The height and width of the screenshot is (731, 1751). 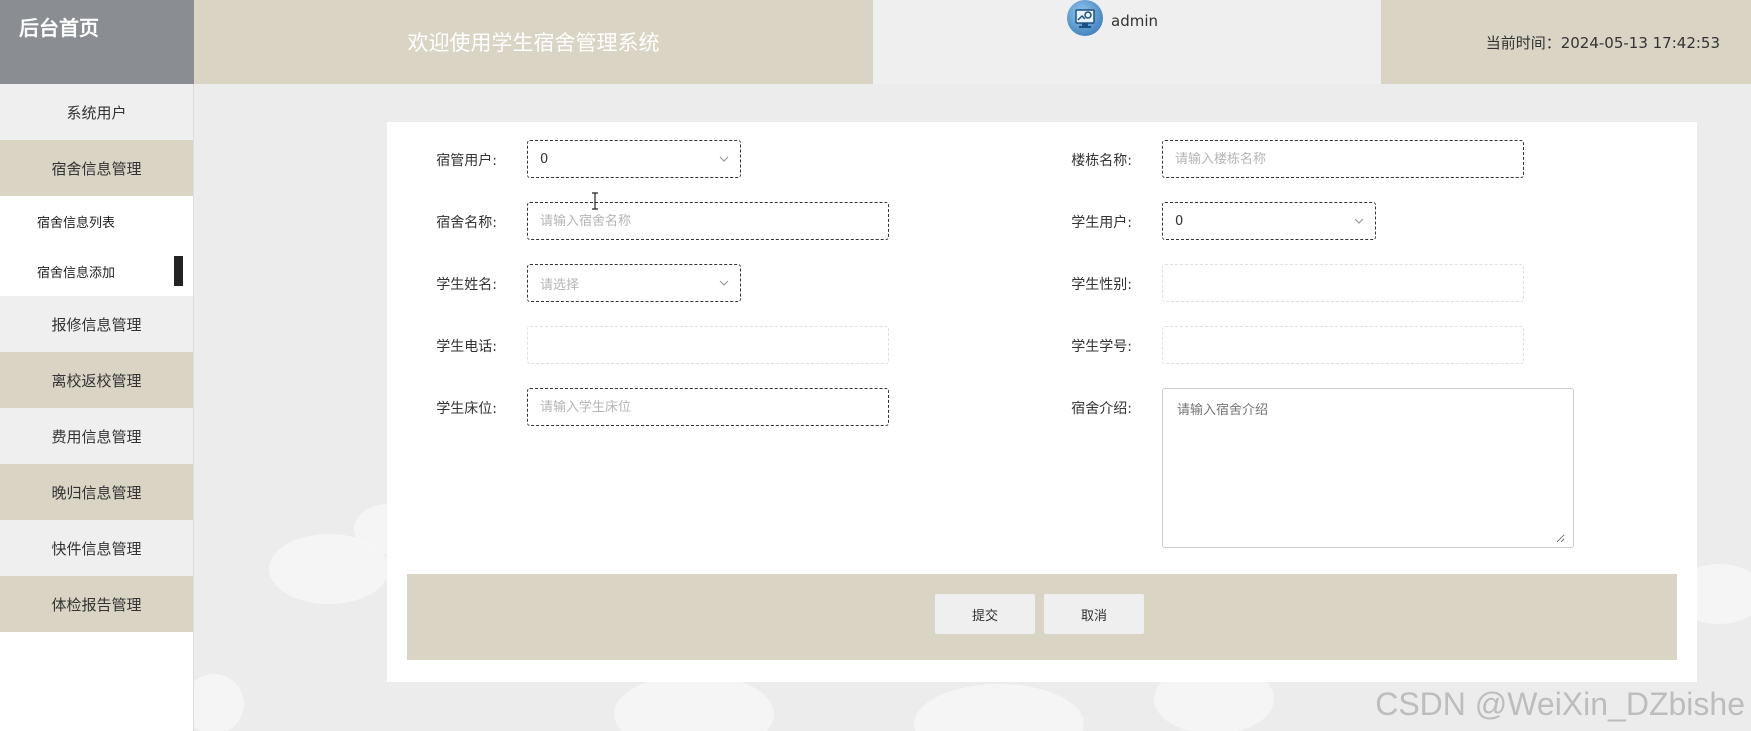 I want to click on dorm-manager-value: 0, so click(x=544, y=159).